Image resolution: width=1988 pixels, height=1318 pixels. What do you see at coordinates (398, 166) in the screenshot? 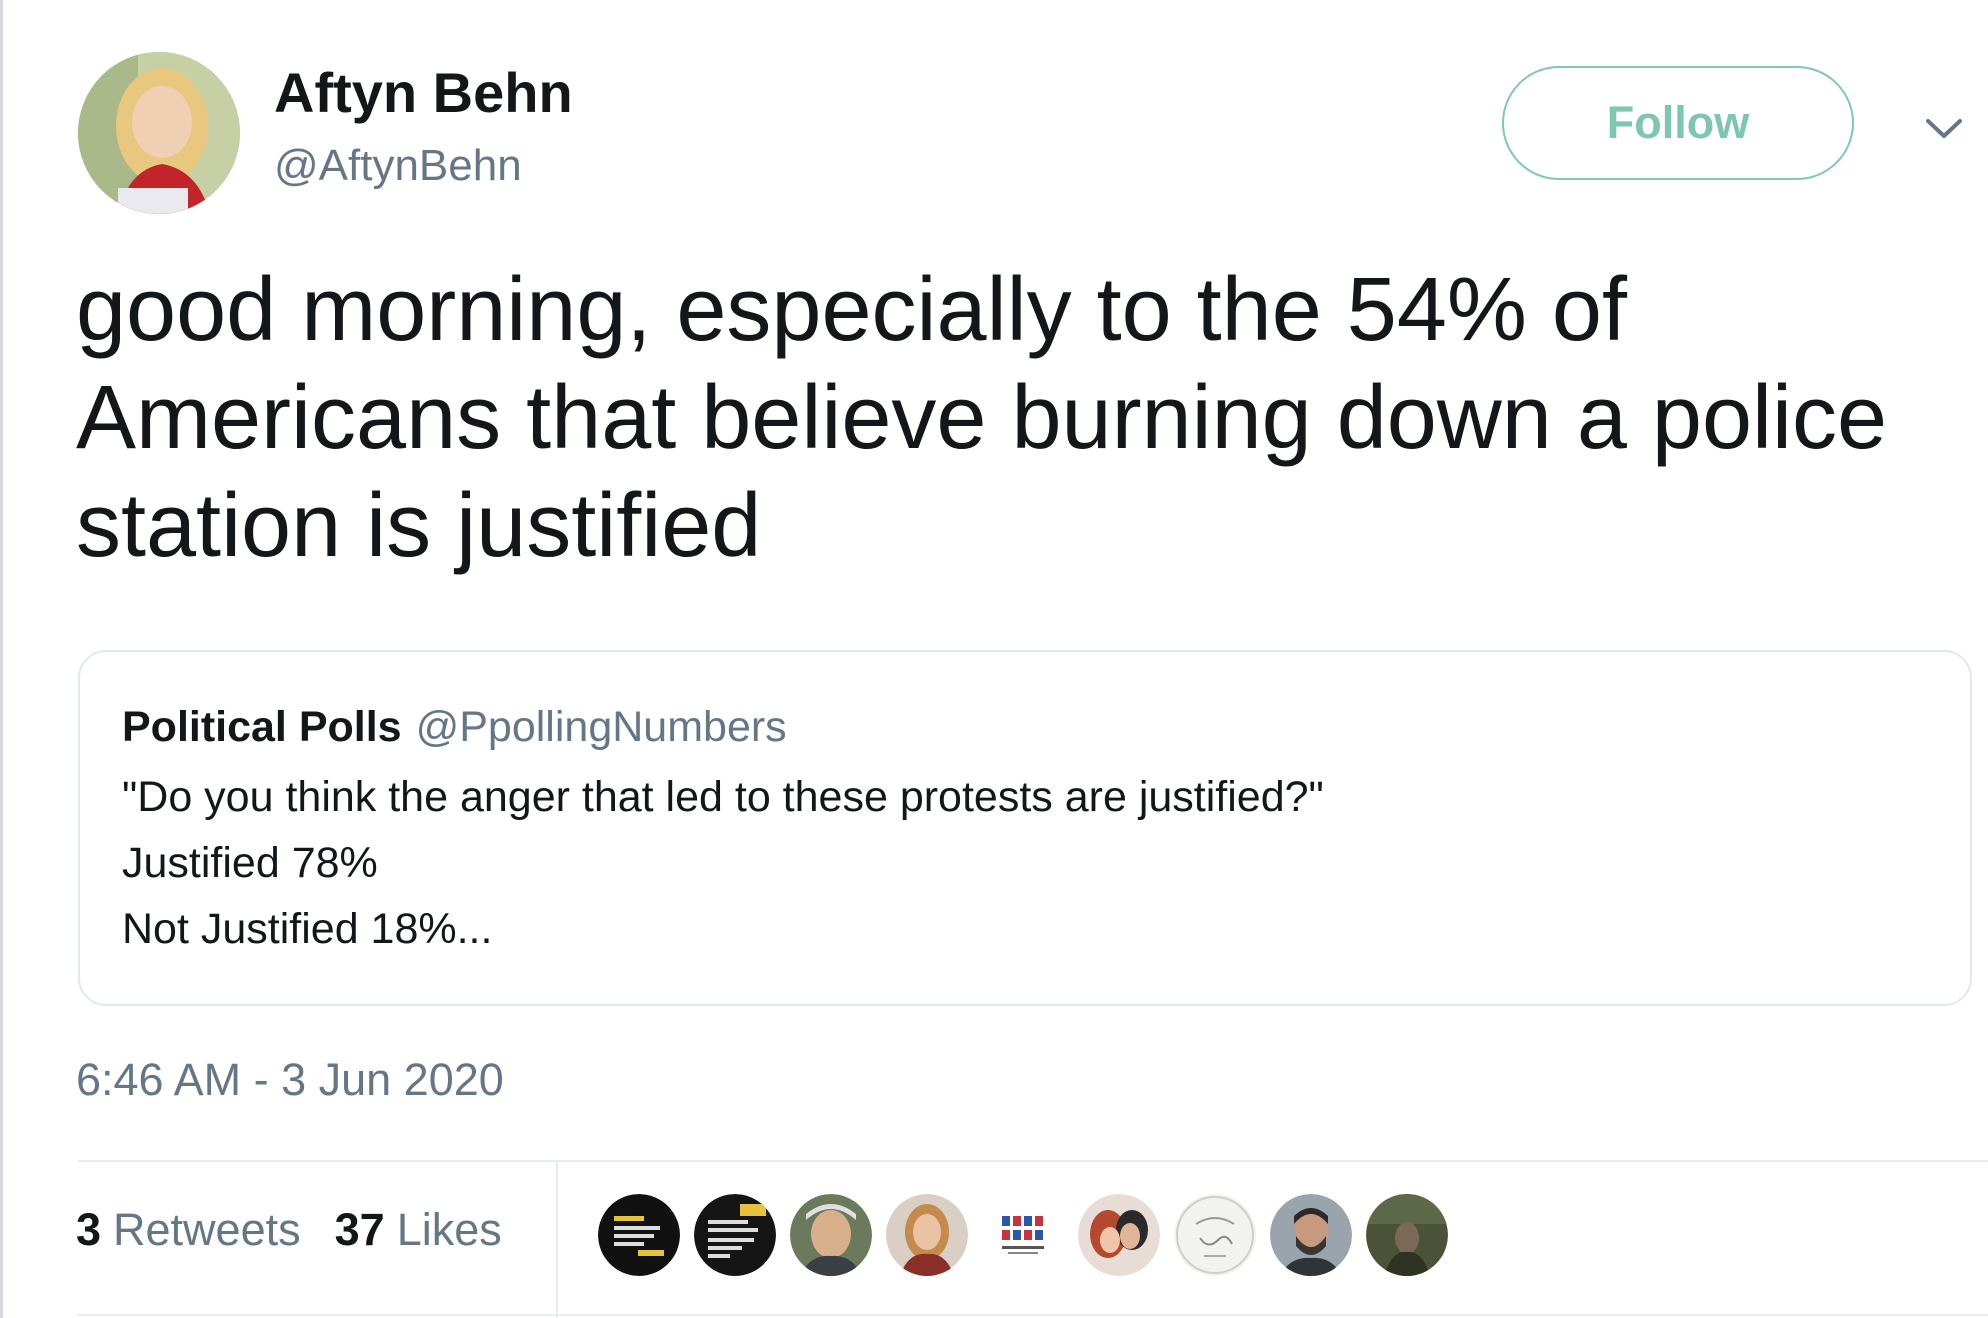
I see `author-handle: @AftynBehn` at bounding box center [398, 166].